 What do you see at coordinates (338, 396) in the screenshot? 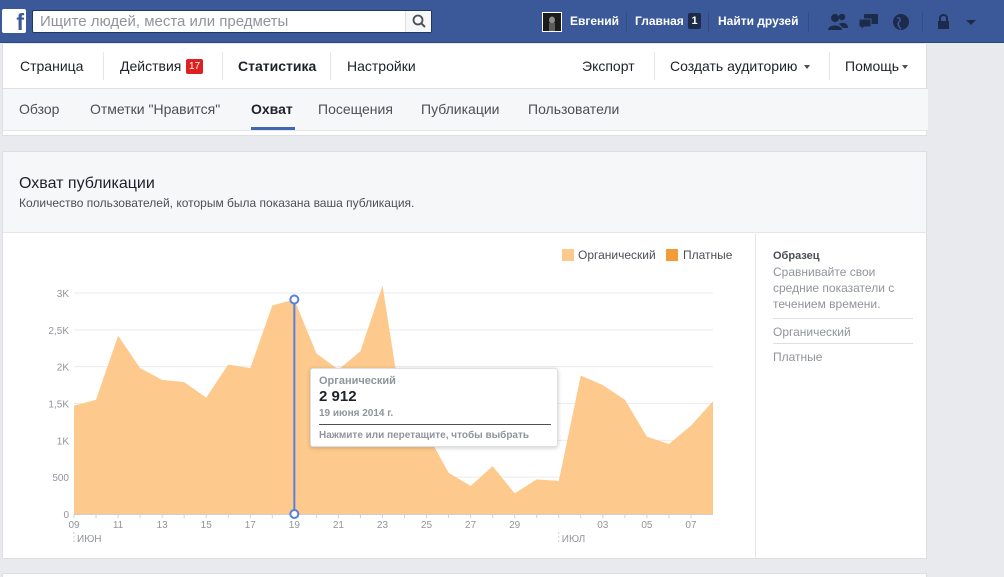
I see `tooltip-value: 2 912` at bounding box center [338, 396].